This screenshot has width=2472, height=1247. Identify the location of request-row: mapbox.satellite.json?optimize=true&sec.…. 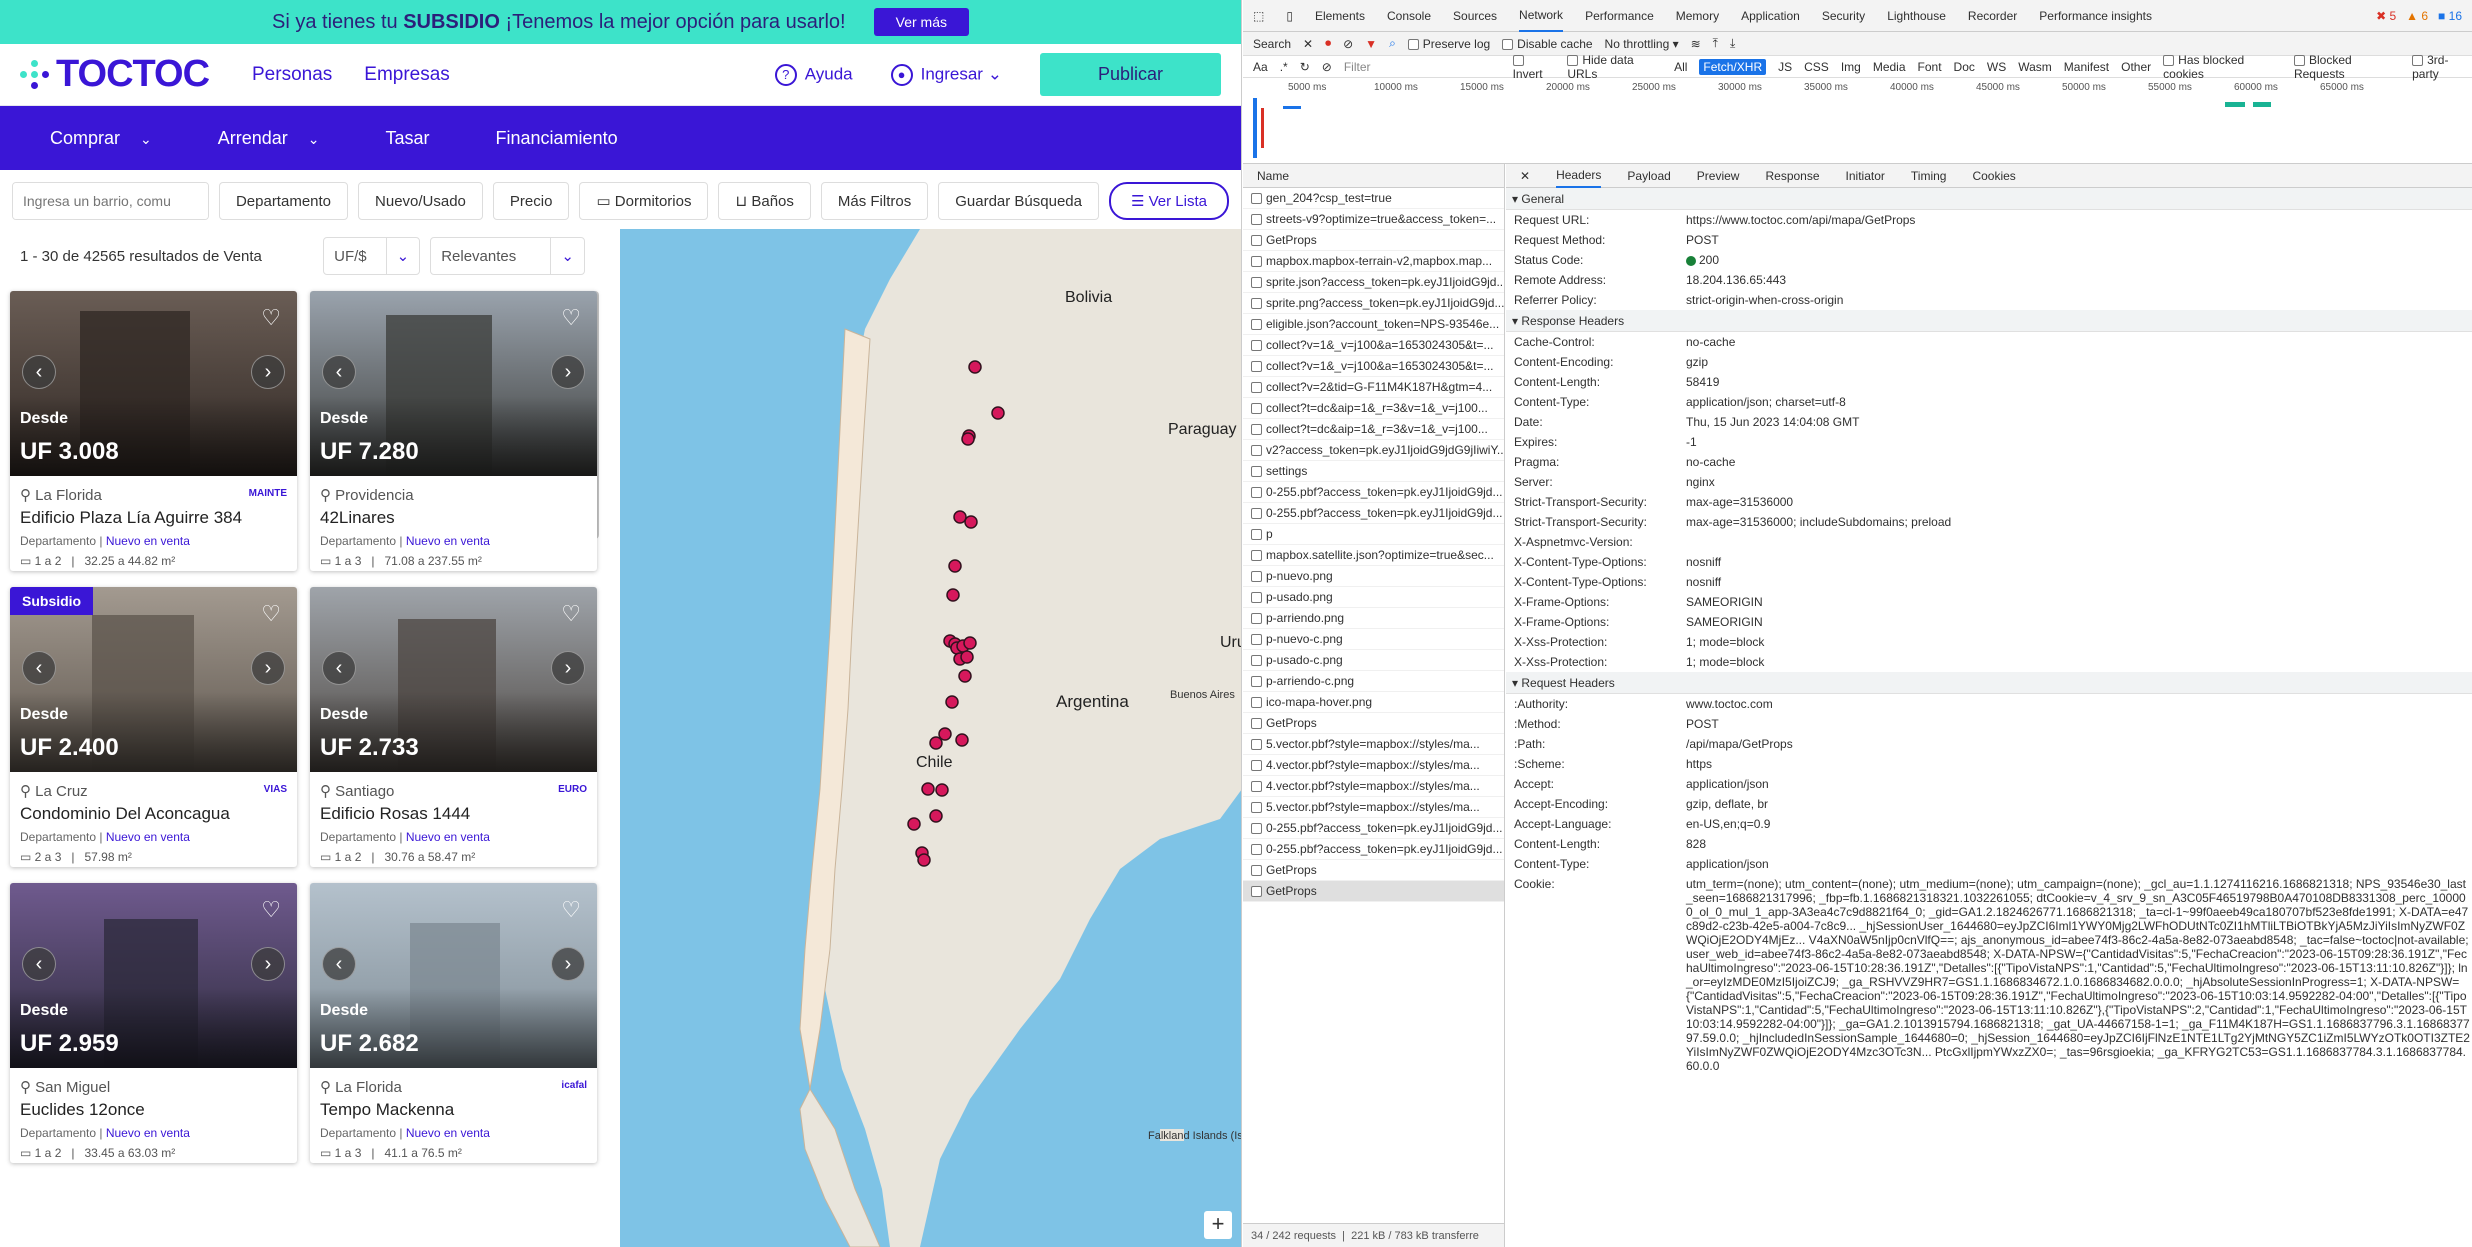
(1373, 555).